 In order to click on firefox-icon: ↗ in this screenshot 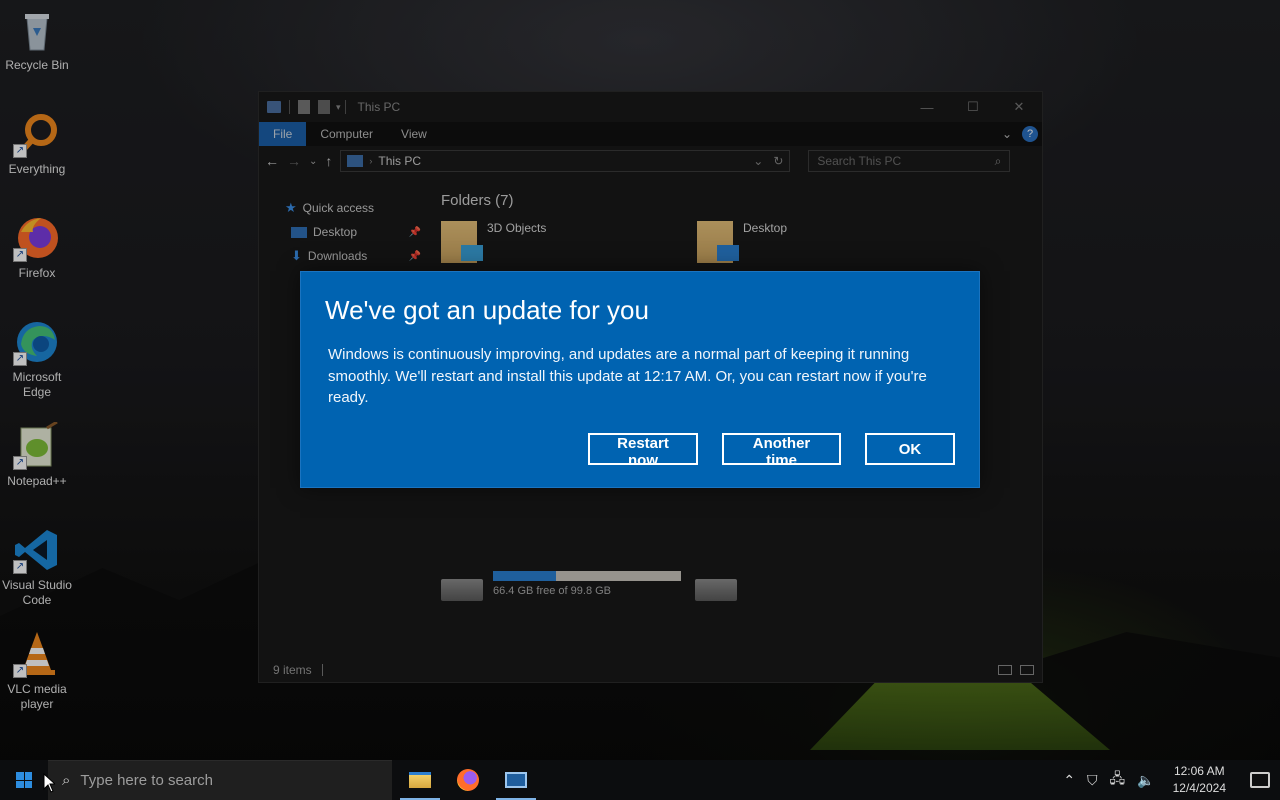, I will do `click(37, 238)`.